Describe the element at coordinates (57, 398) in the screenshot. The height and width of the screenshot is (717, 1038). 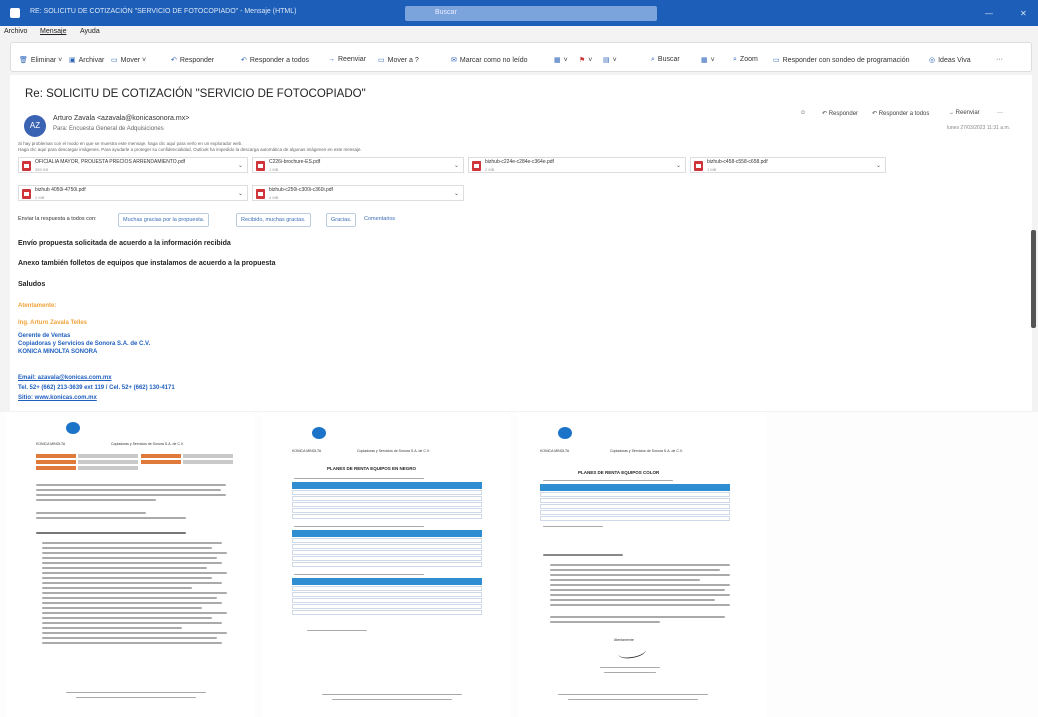
I see `signature-website: Sitio: www.konicas.com.mx` at that location.